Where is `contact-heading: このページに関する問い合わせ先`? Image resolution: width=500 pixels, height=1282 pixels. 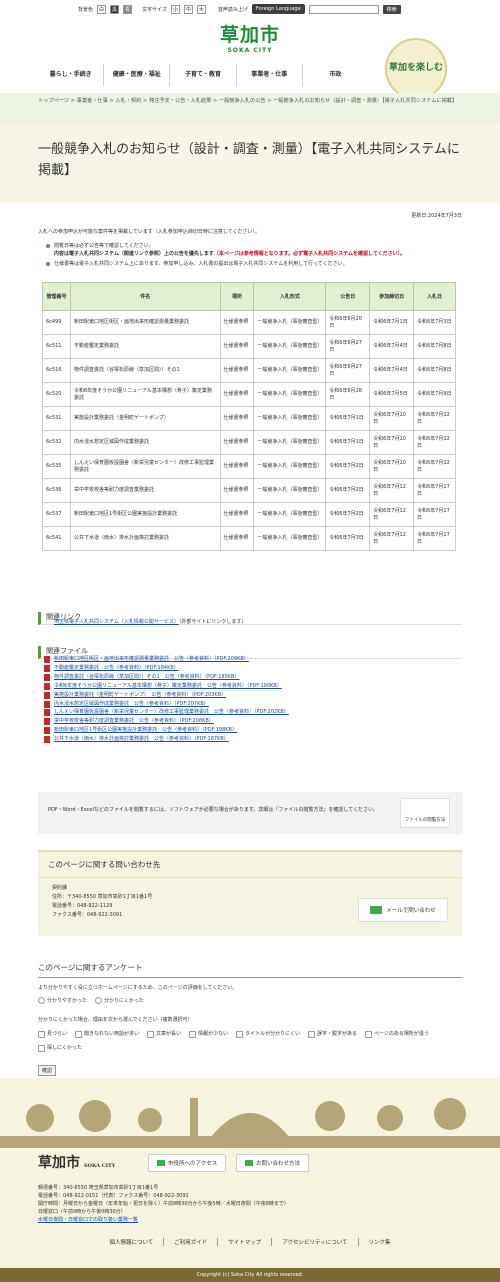 contact-heading: このページに関する問い合わせ先 is located at coordinates (250, 865).